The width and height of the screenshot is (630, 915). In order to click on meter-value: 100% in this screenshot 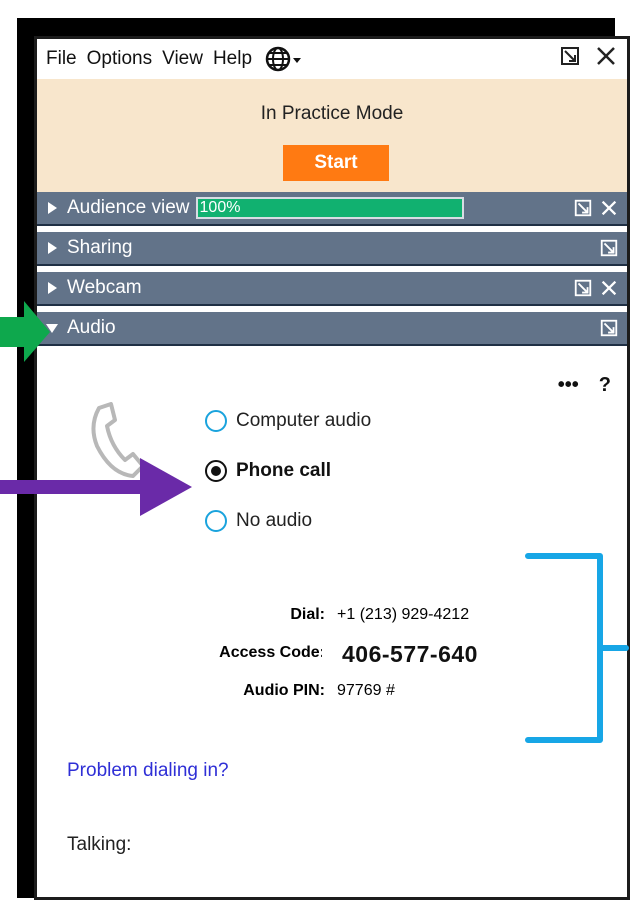, I will do `click(220, 207)`.